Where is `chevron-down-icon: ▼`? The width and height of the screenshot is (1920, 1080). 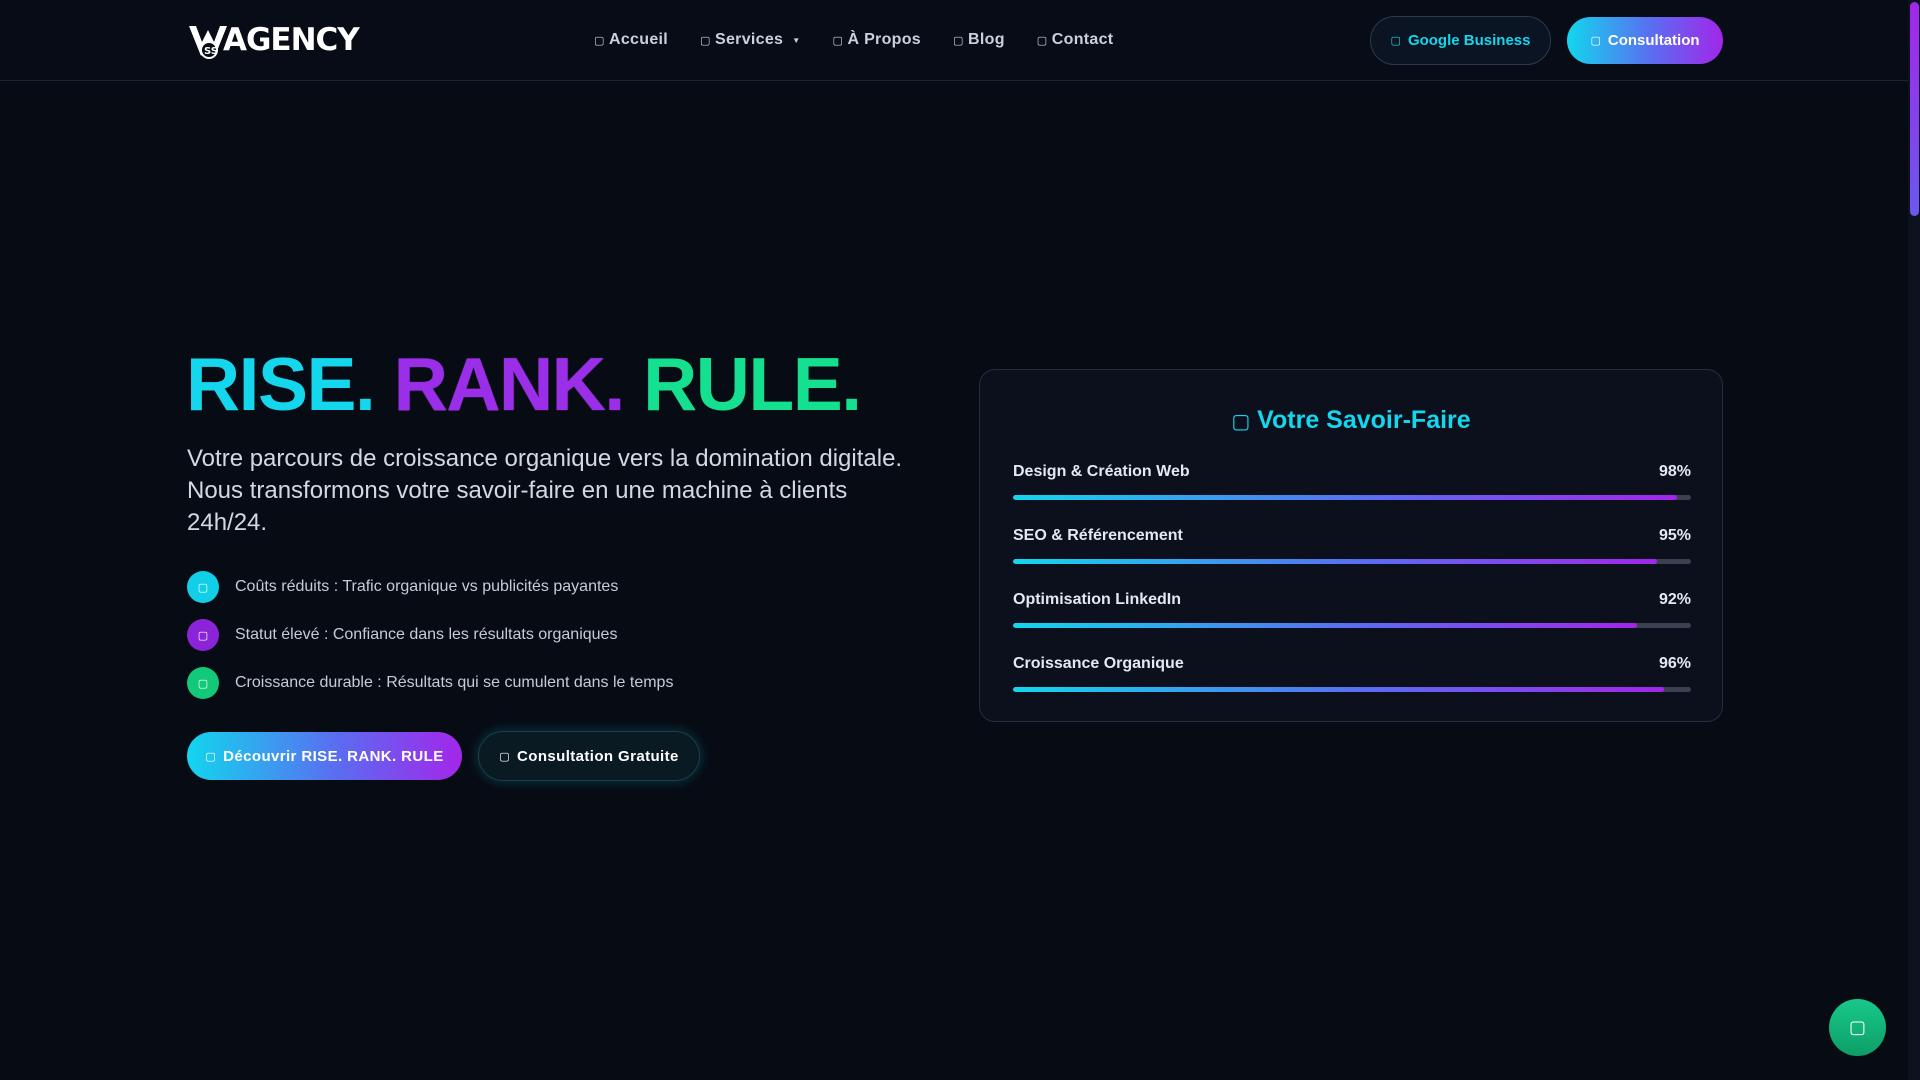 chevron-down-icon: ▼ is located at coordinates (796, 40).